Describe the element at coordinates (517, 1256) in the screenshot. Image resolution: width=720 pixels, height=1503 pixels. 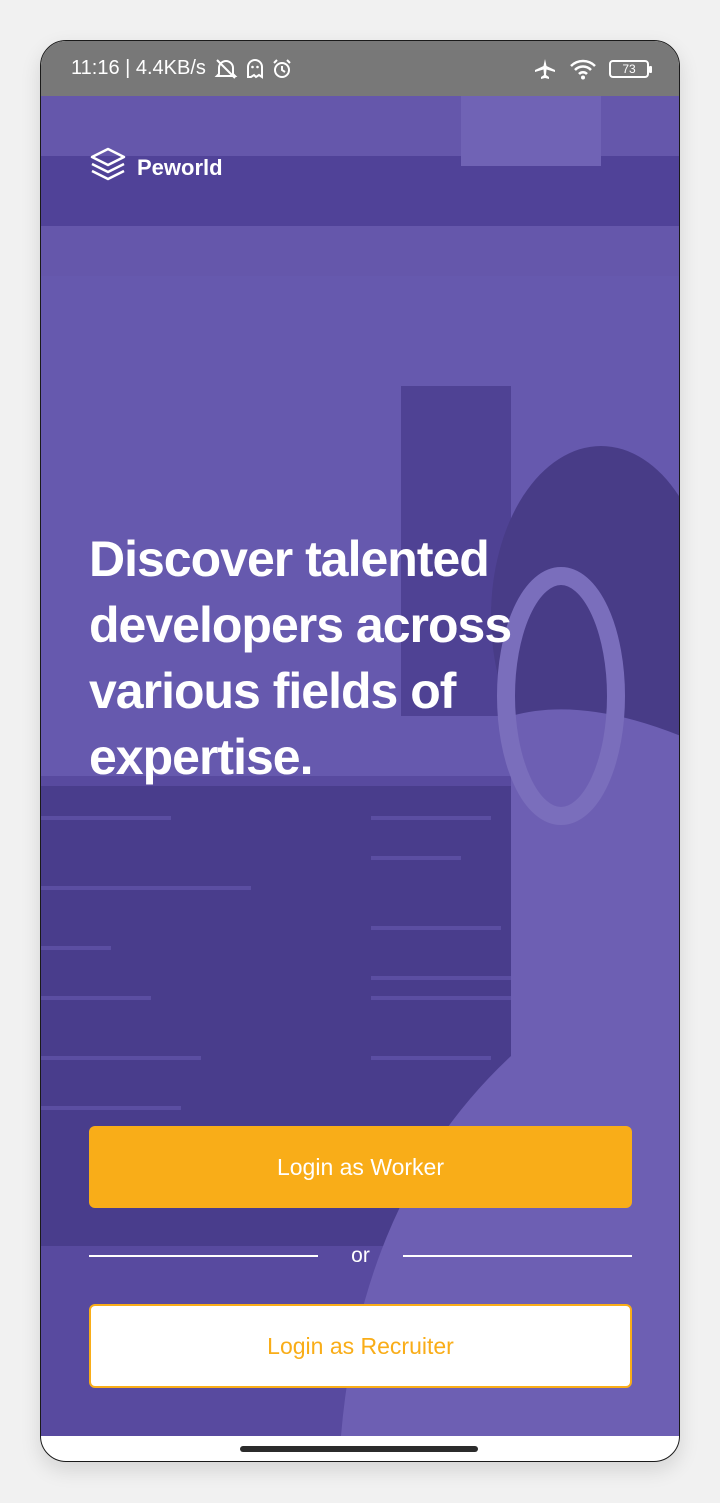
I see `divider-line-right` at that location.